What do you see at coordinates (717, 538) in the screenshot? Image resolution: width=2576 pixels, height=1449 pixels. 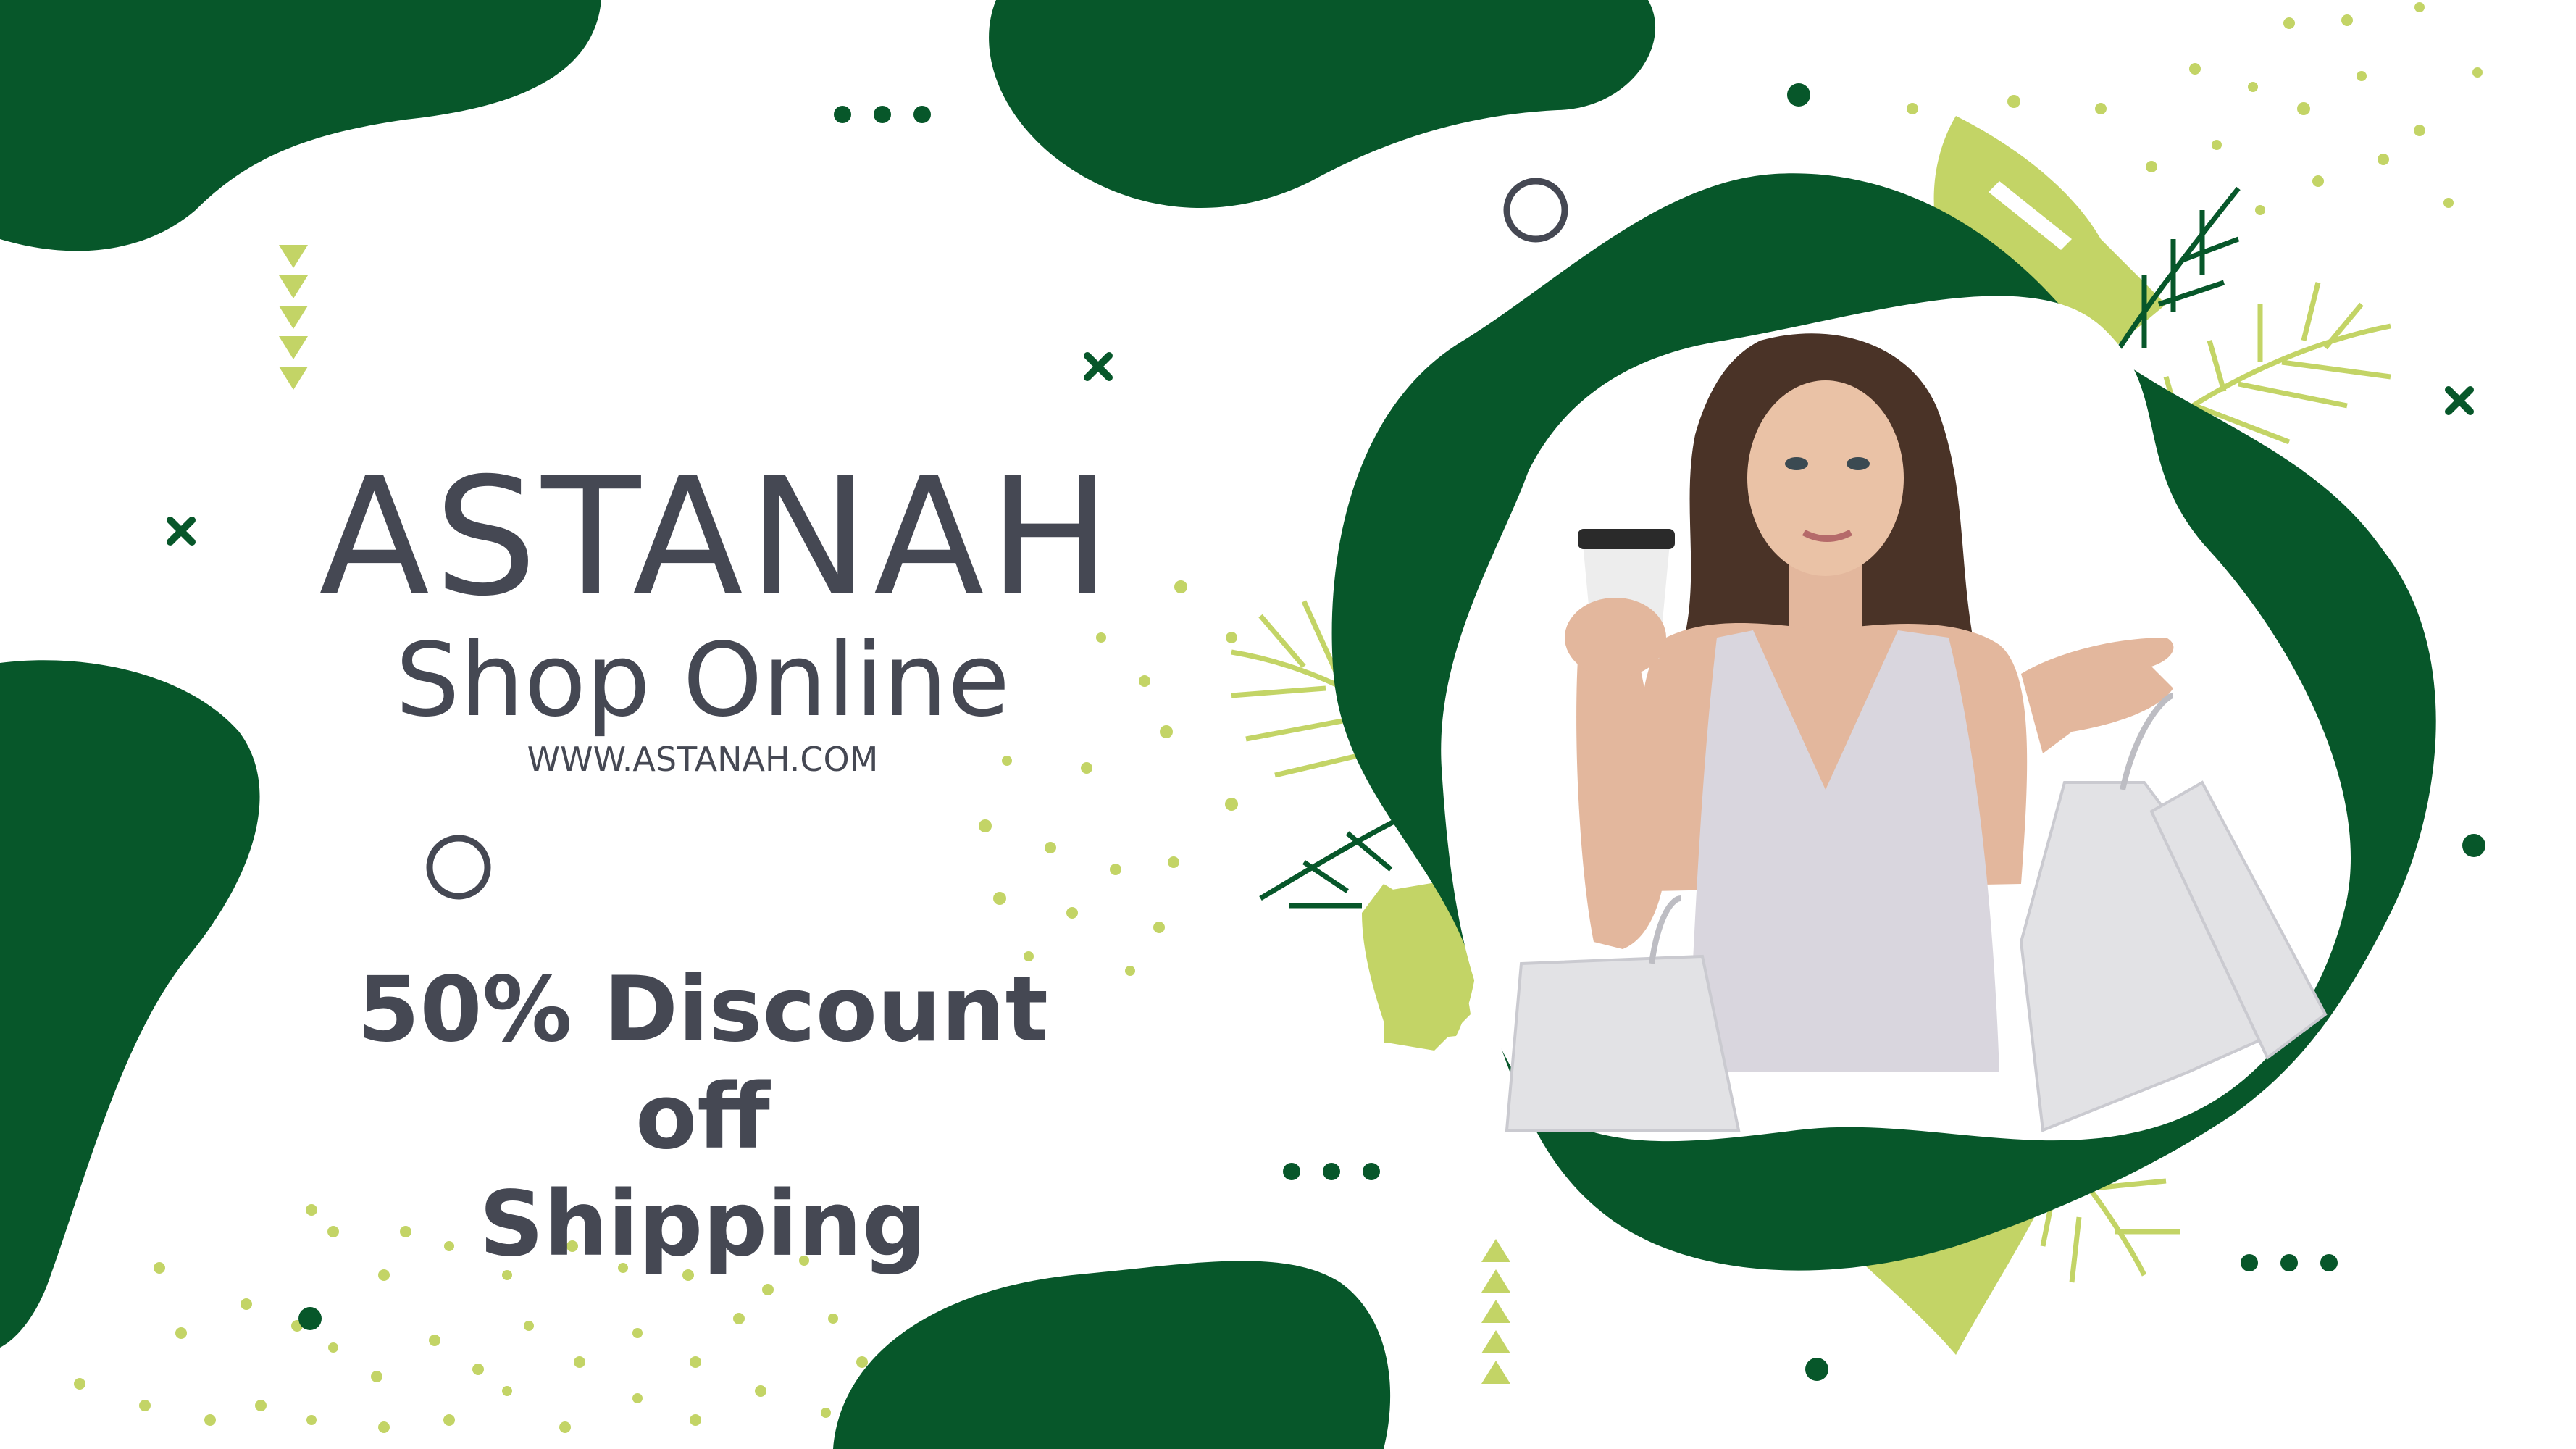 I see `brand-title: ASTANAH` at bounding box center [717, 538].